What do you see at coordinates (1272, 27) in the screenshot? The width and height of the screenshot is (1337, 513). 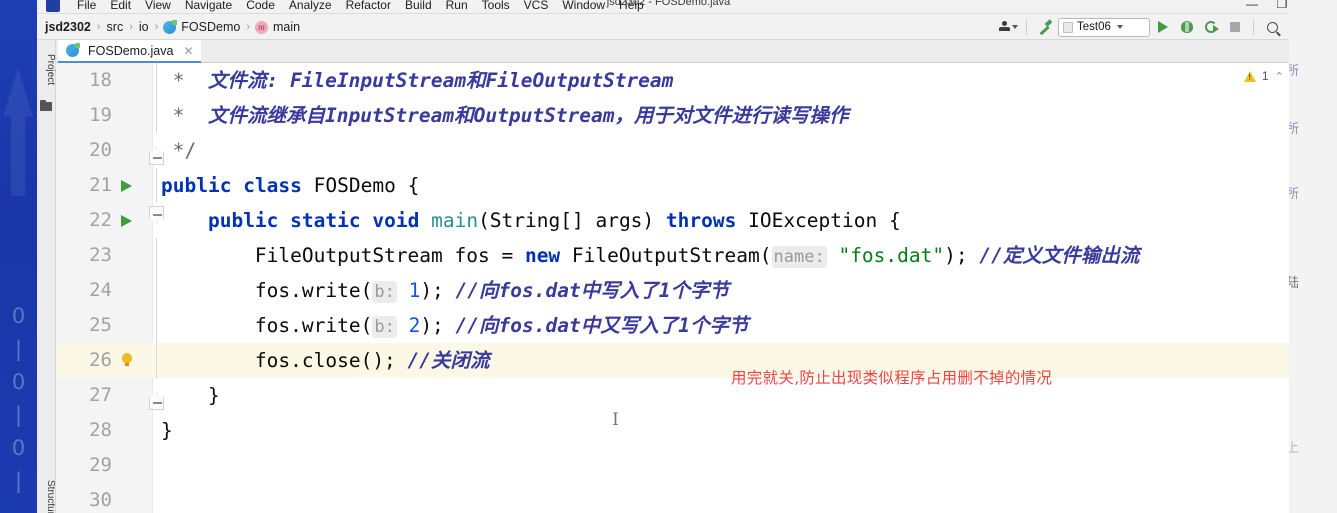 I see `search-everywhere-button` at bounding box center [1272, 27].